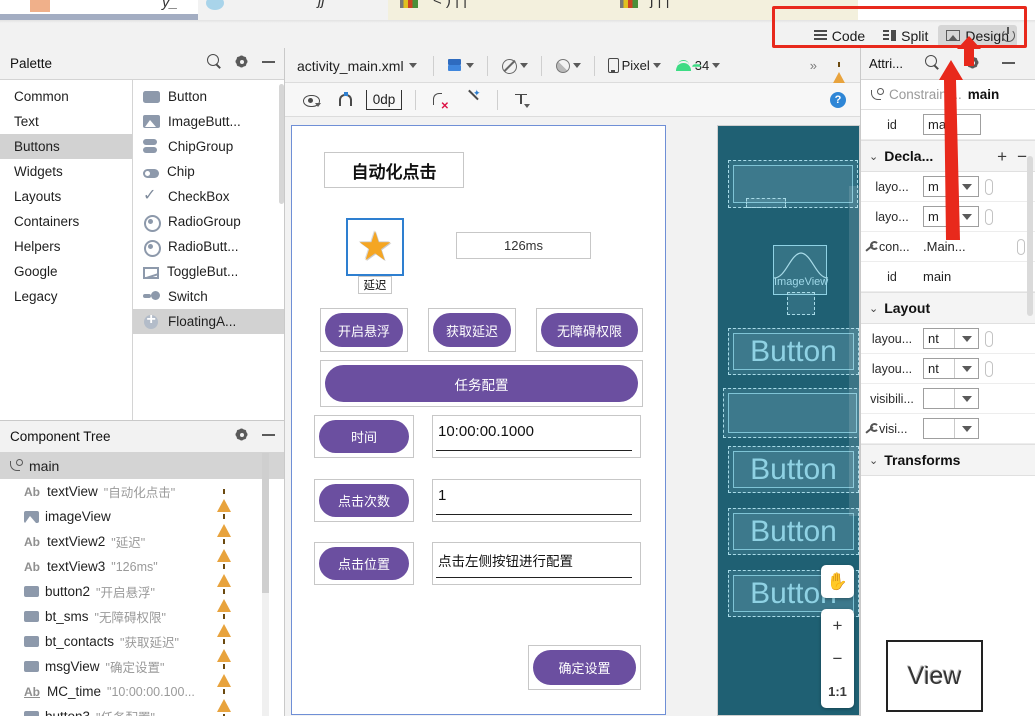 Image resolution: width=1035 pixels, height=716 pixels. I want to click on section-declared-attributes: ⌄ Decla... + −, so click(948, 156).